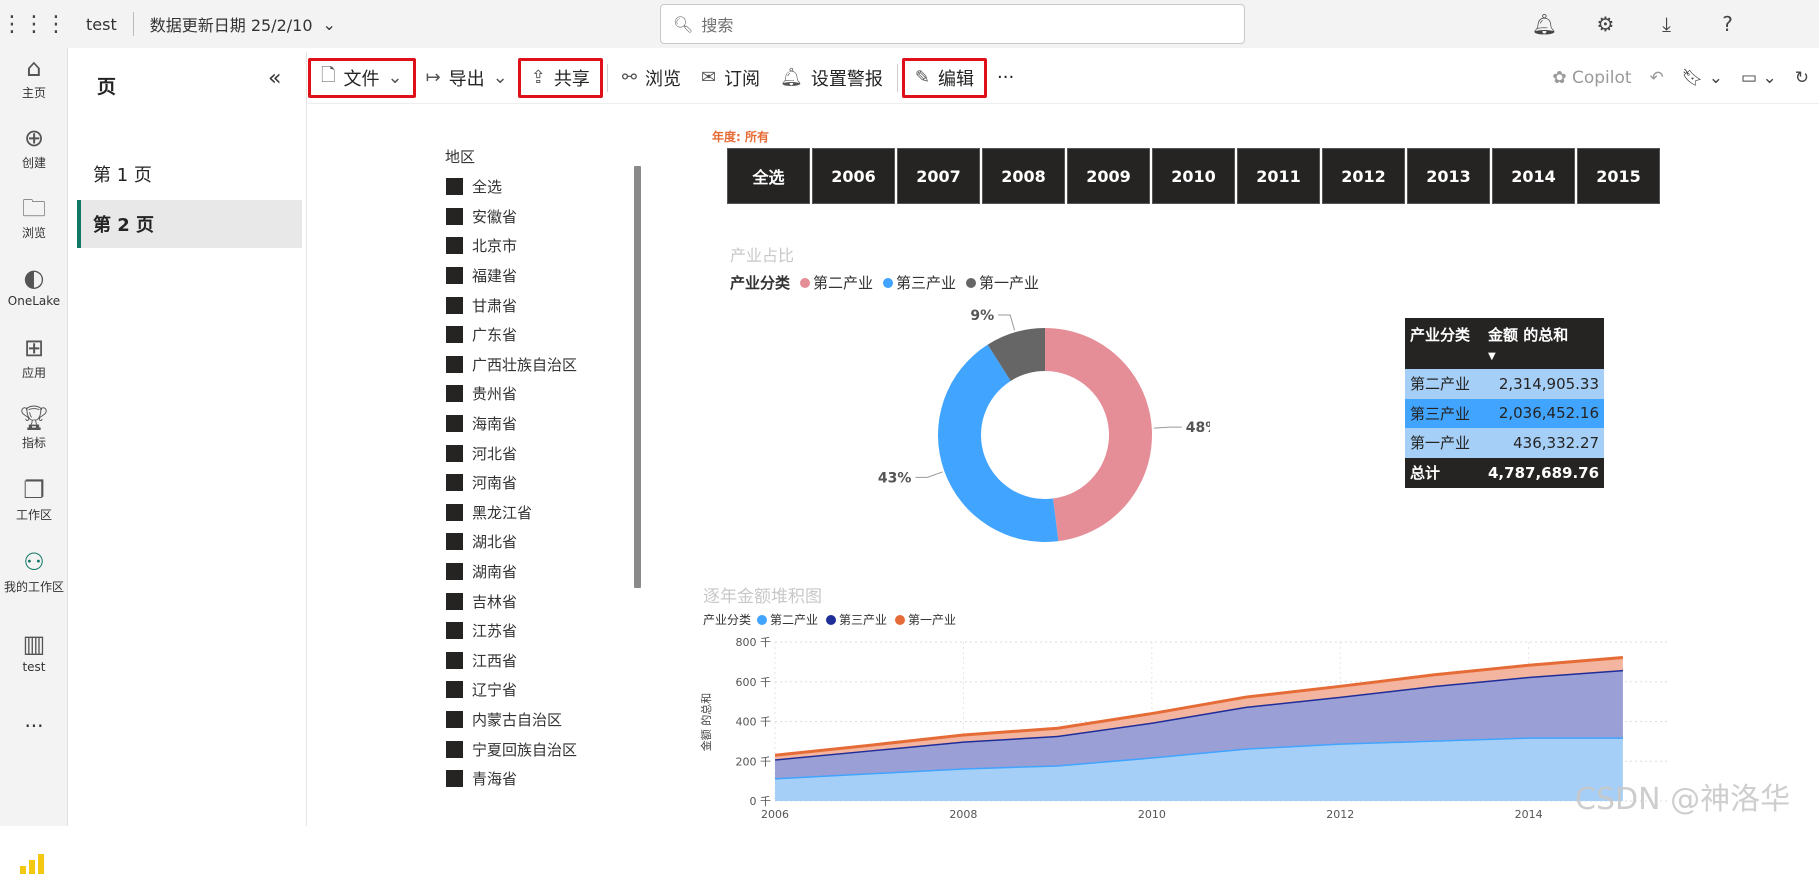 Image resolution: width=1819 pixels, height=874 pixels. Describe the element at coordinates (511, 424) in the screenshot. I see `slicer-item: 海南省` at that location.